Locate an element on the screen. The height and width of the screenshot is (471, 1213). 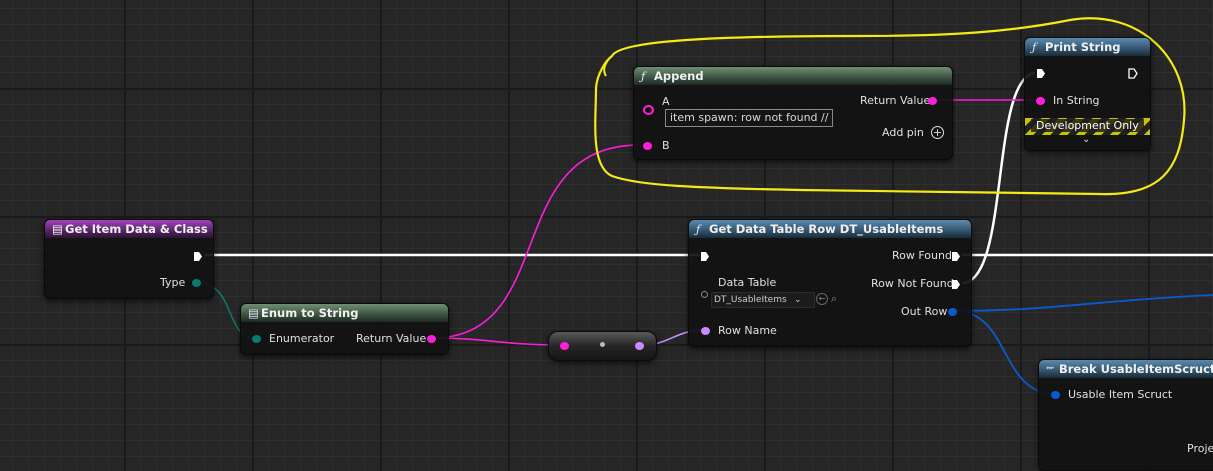
row-not-found-pin is located at coordinates (956, 284).